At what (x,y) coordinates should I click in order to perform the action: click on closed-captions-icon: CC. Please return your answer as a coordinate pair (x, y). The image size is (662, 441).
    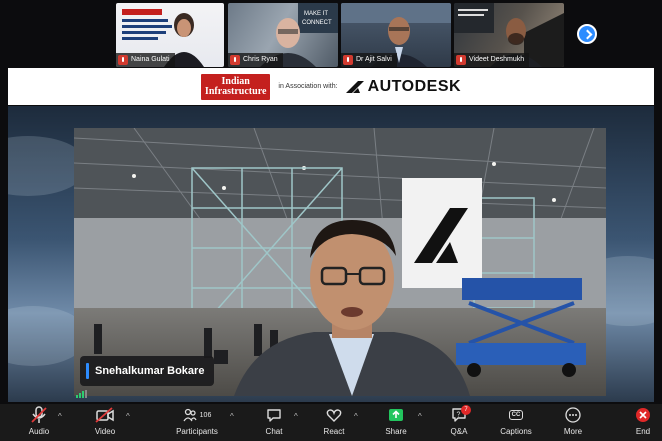
    Looking at the image, I should click on (516, 415).